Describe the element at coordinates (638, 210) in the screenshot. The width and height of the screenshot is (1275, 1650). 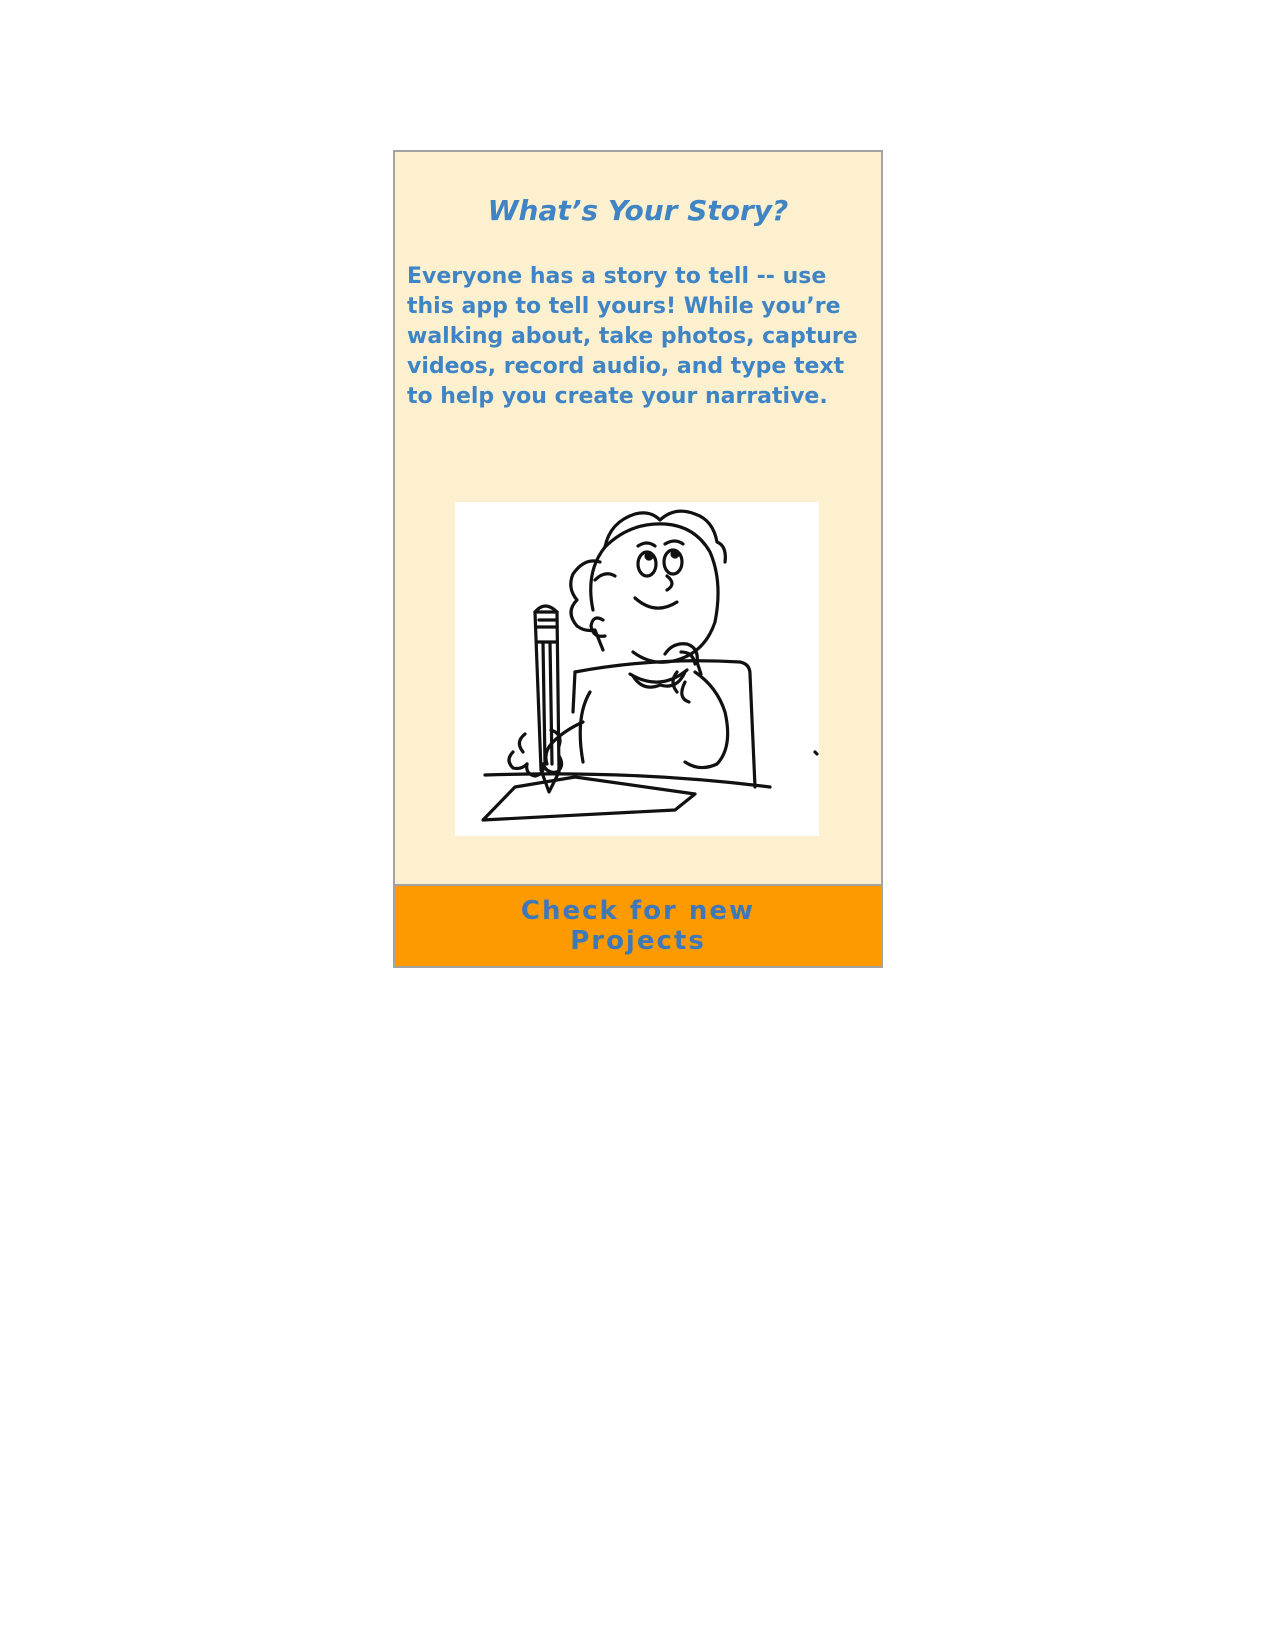
I see `page-title: What’s Your Story?` at that location.